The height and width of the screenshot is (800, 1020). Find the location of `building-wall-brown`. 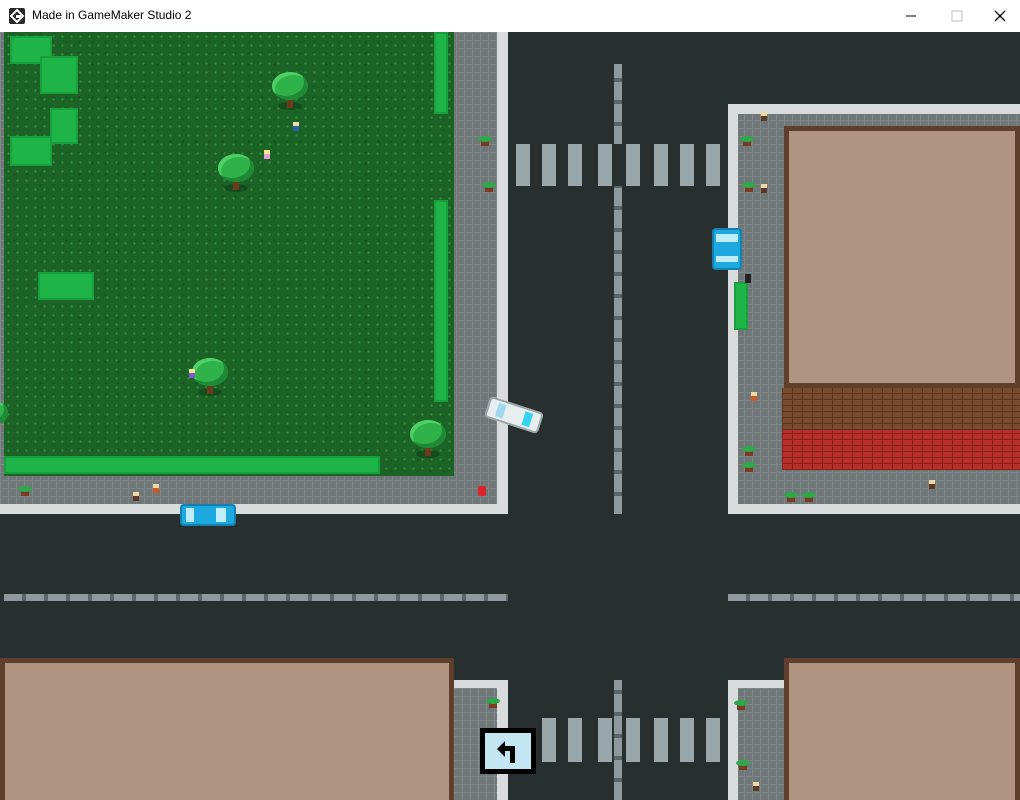

building-wall-brown is located at coordinates (901, 409).